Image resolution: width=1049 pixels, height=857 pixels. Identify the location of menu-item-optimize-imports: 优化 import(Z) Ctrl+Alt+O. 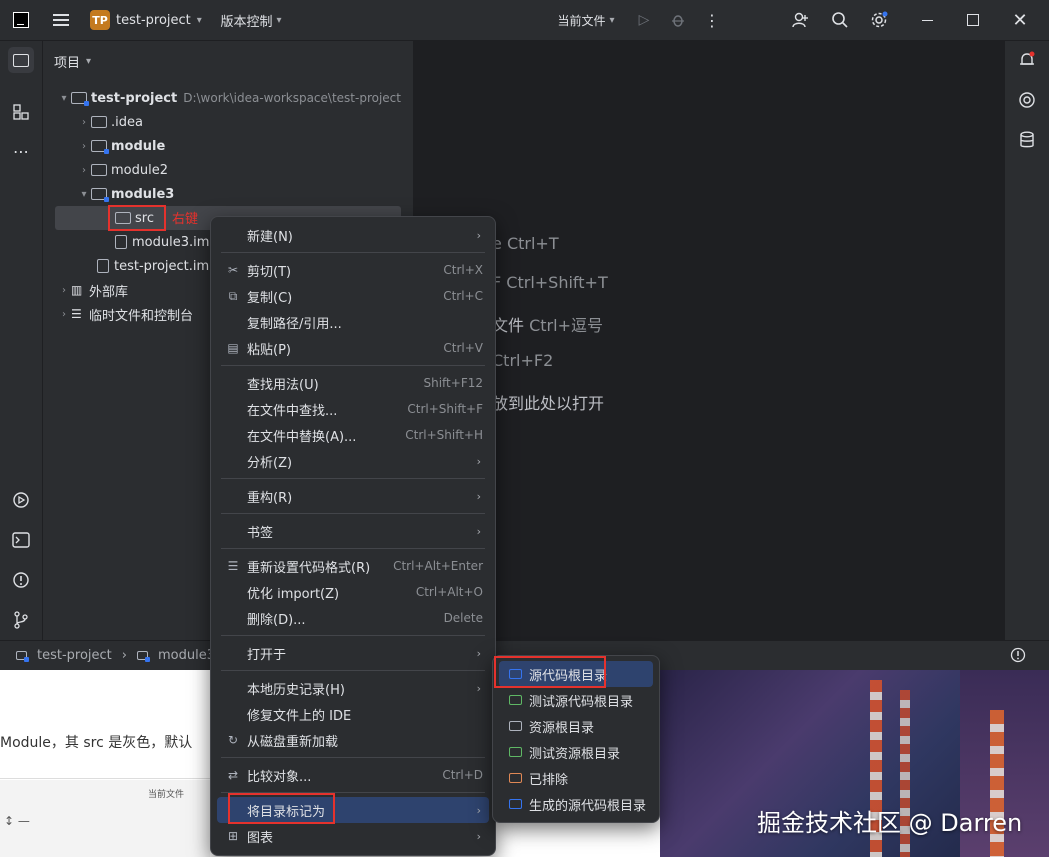
(353, 592).